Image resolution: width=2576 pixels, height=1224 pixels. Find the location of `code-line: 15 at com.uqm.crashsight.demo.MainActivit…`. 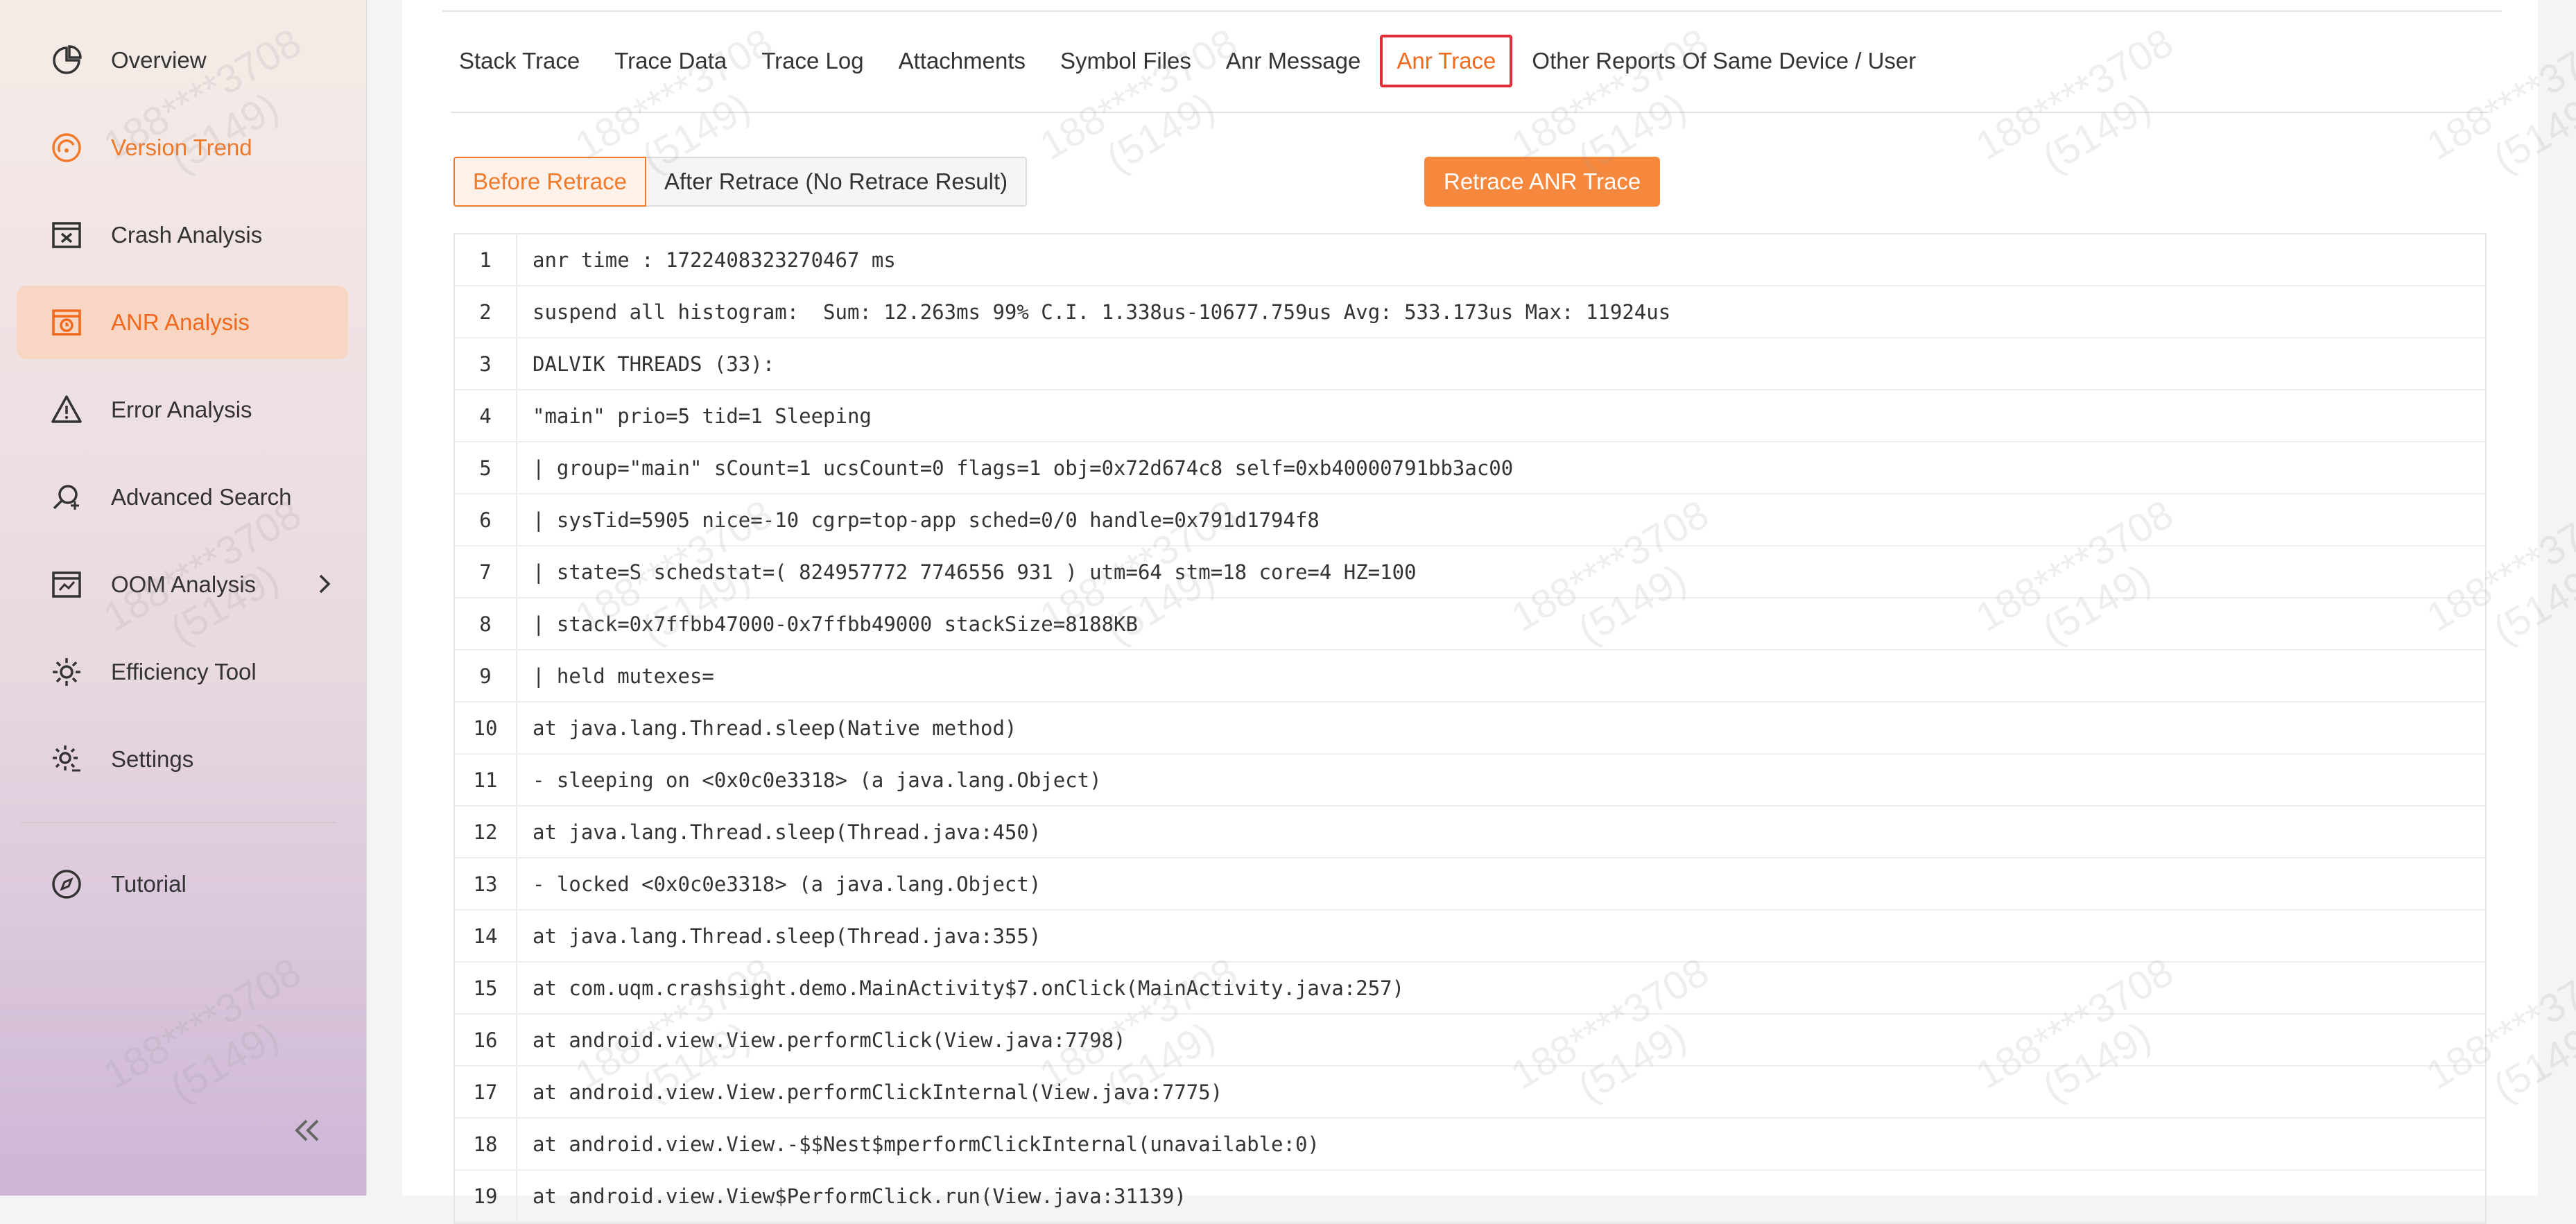

code-line: 15 at com.uqm.crashsight.demo.MainActivit… is located at coordinates (1470, 989).